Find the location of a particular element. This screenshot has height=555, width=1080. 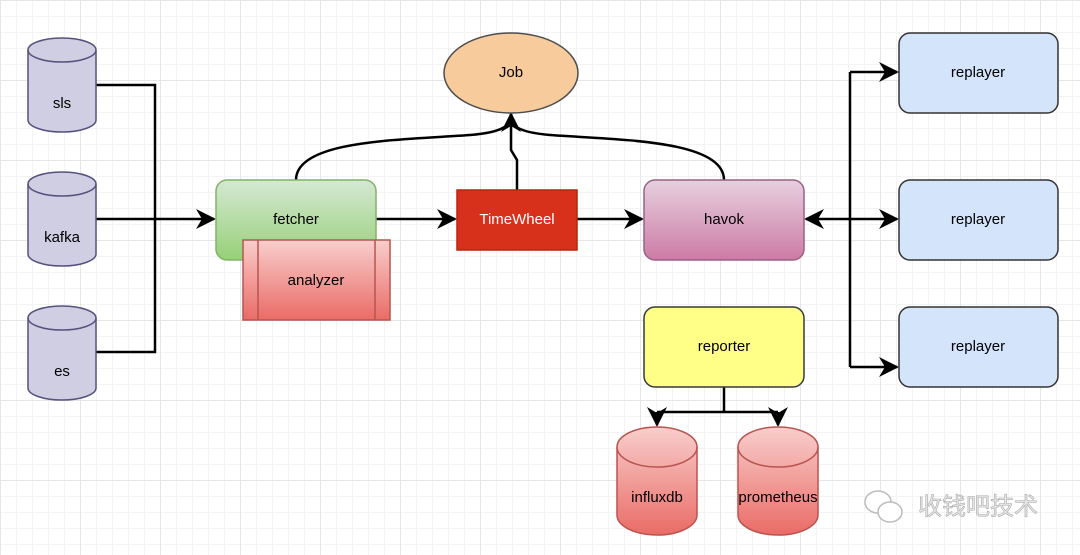

timewheel-label: TimeWheel is located at coordinates (516, 219).